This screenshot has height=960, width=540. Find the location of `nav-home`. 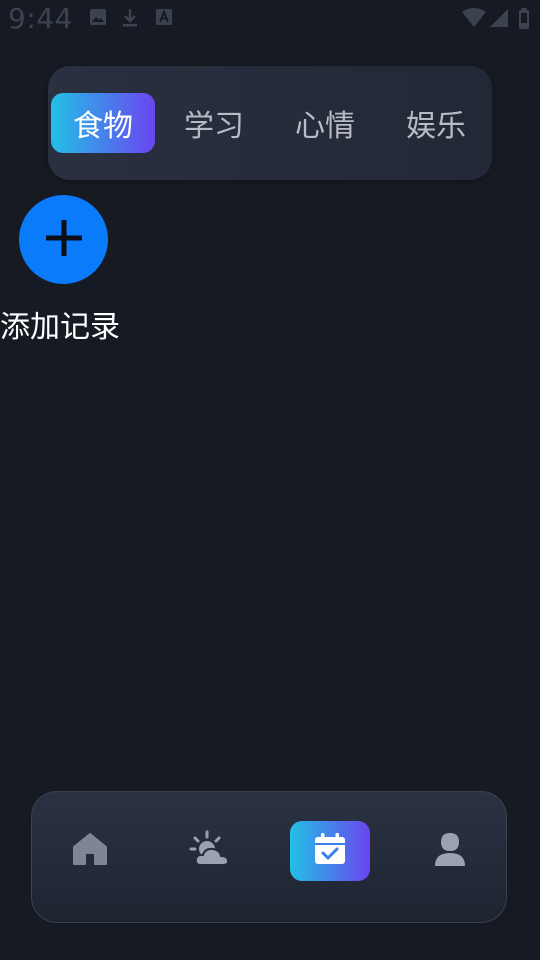

nav-home is located at coordinates (90, 851).